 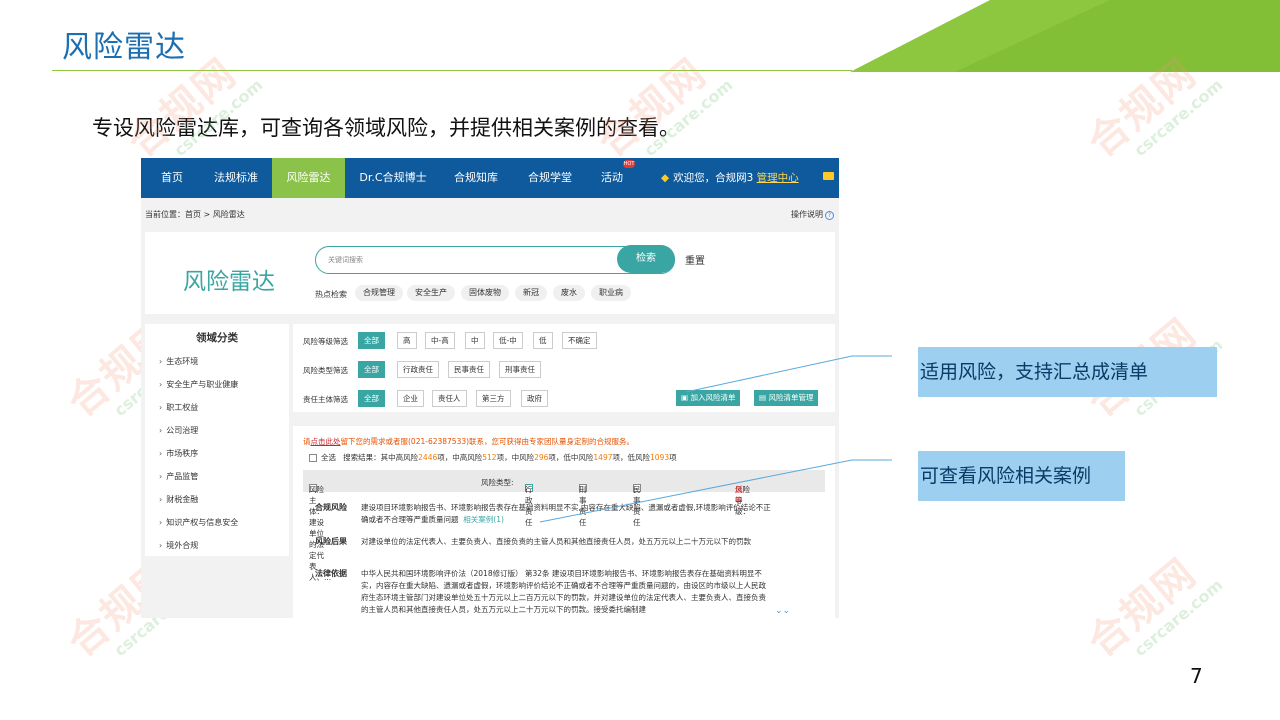 What do you see at coordinates (198, 384) in the screenshot?
I see `sidebar-item: › 安全生产与职业健康` at bounding box center [198, 384].